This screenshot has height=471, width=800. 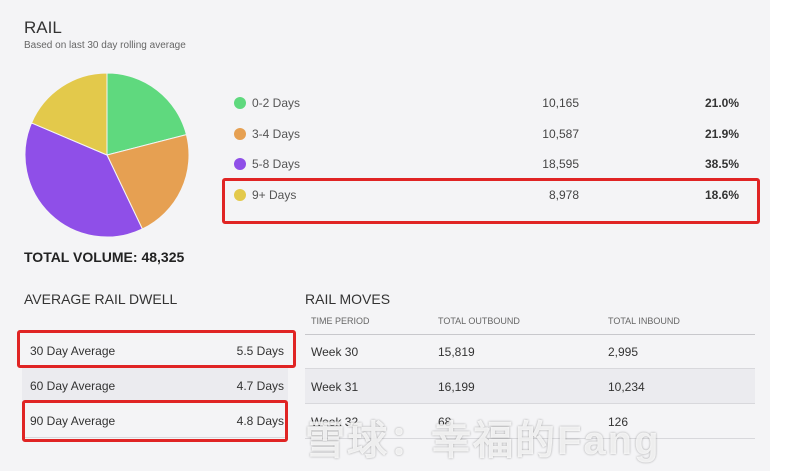 I want to click on page-subtitle: Based on last 30 day rolling average, so click(x=105, y=45).